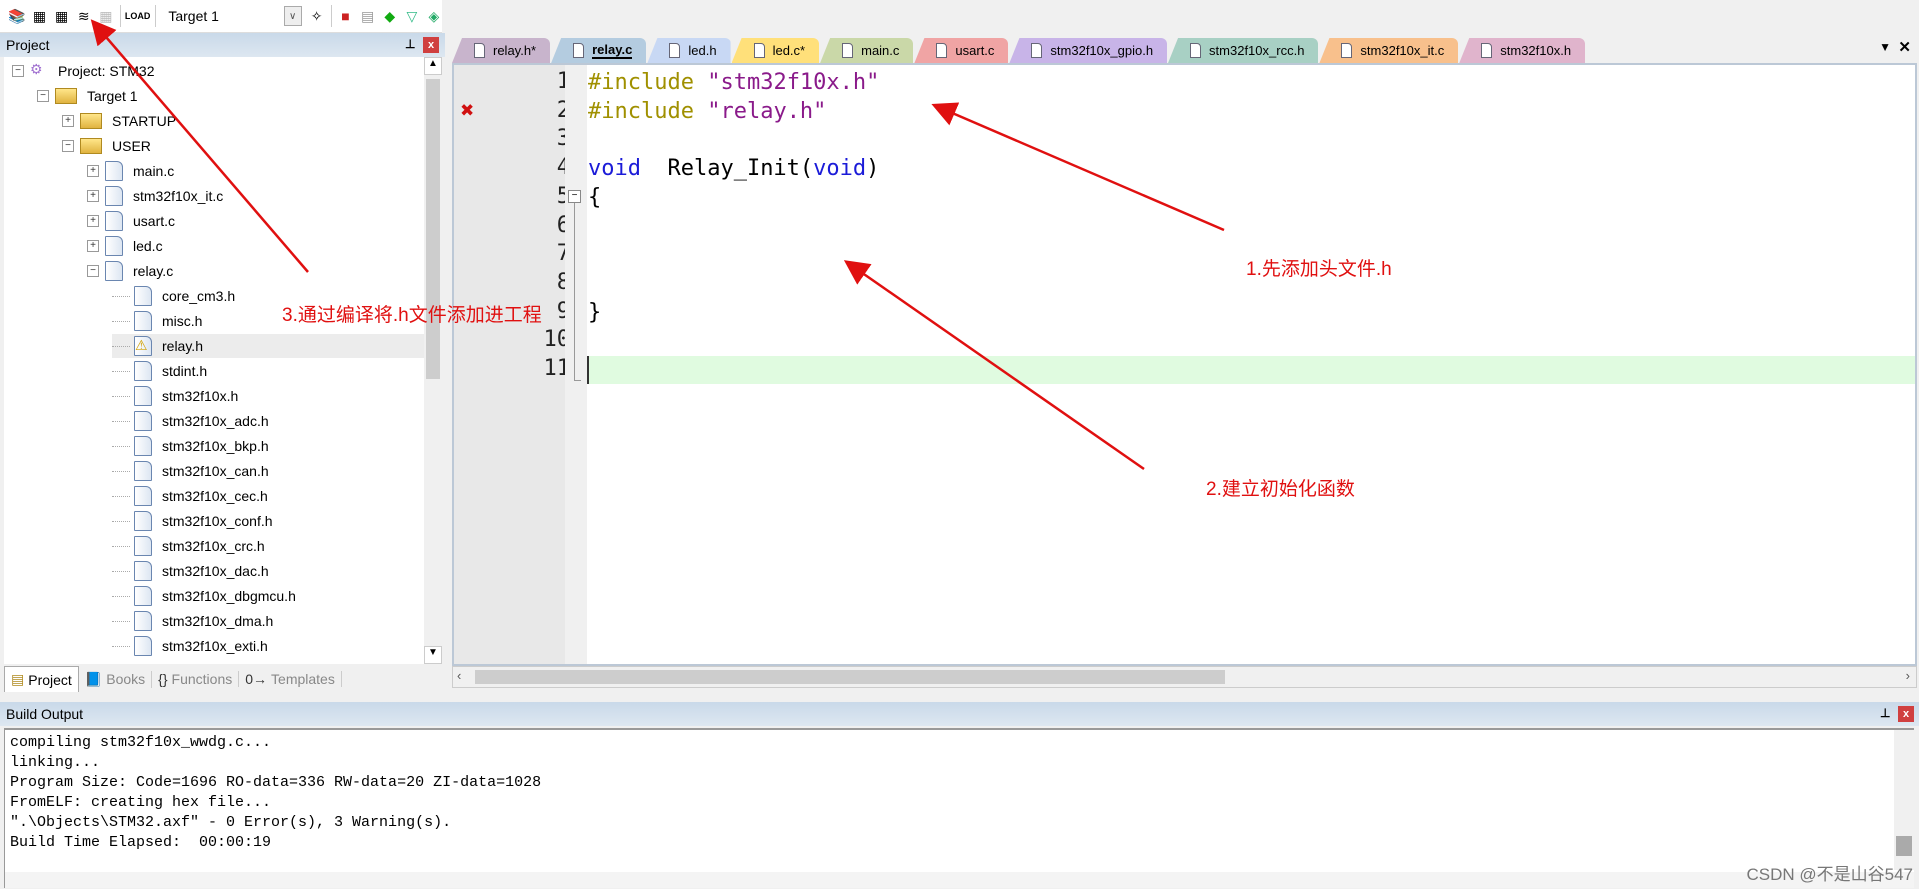 The height and width of the screenshot is (889, 1919). Describe the element at coordinates (1280, 489) in the screenshot. I see `annotation-2: 2.建立初始化函数` at that location.